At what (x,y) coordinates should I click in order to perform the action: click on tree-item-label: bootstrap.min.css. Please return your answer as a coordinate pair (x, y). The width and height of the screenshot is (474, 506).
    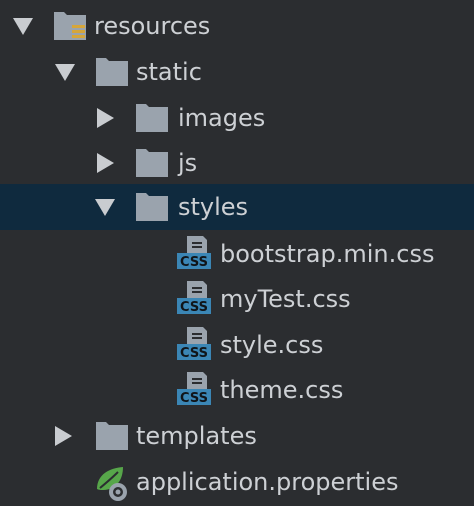
    Looking at the image, I should click on (327, 254).